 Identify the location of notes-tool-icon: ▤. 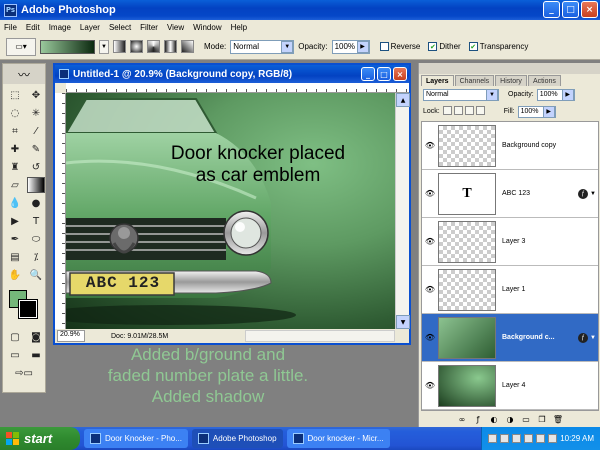
(15, 257).